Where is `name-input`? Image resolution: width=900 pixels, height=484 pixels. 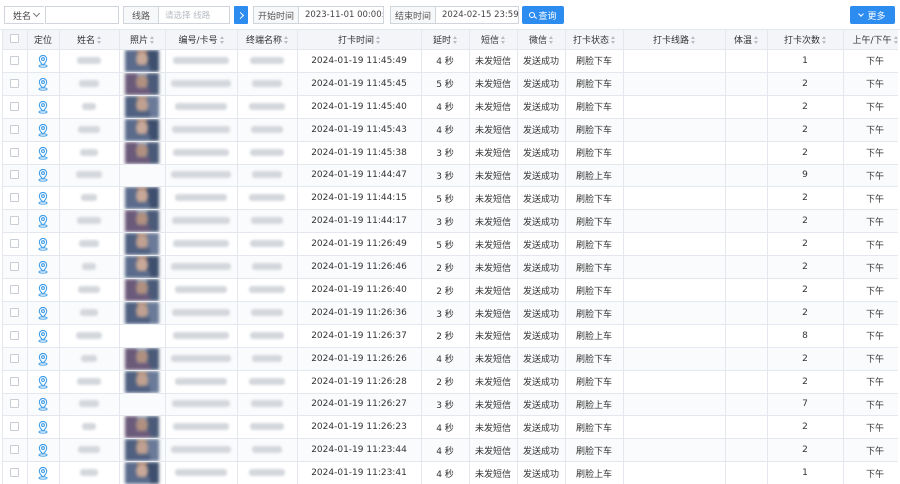
name-input is located at coordinates (82, 15).